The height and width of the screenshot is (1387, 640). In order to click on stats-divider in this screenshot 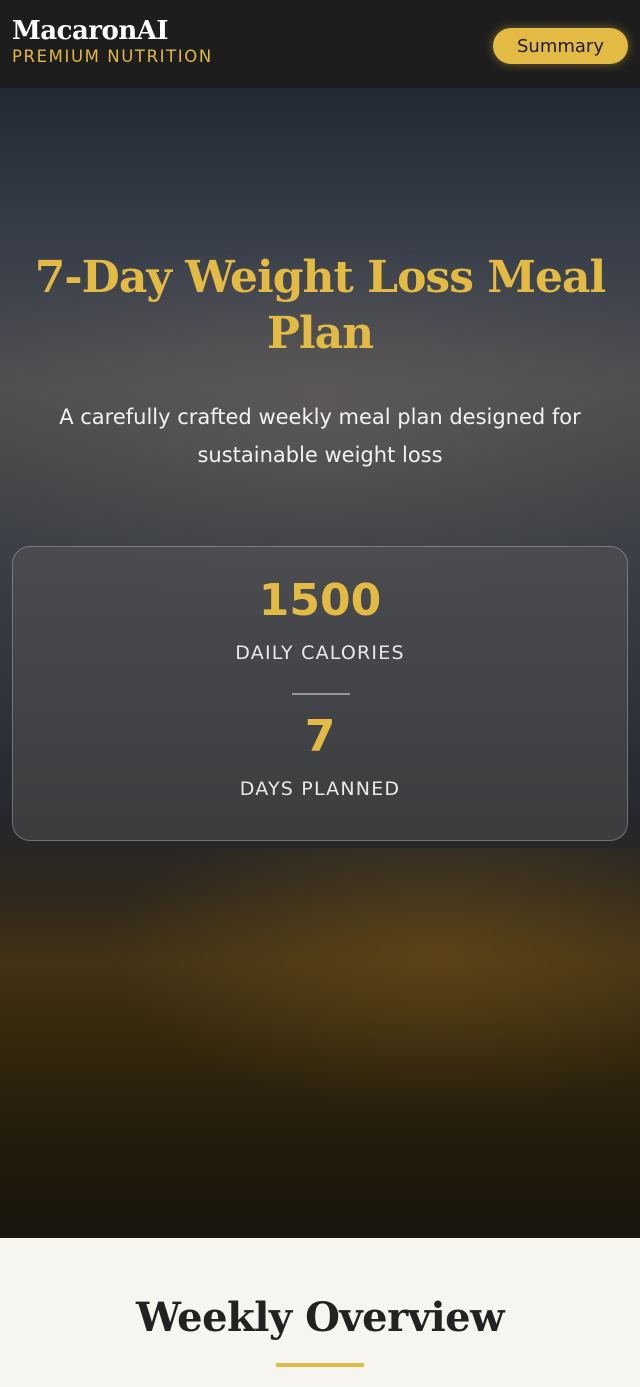, I will do `click(321, 694)`.